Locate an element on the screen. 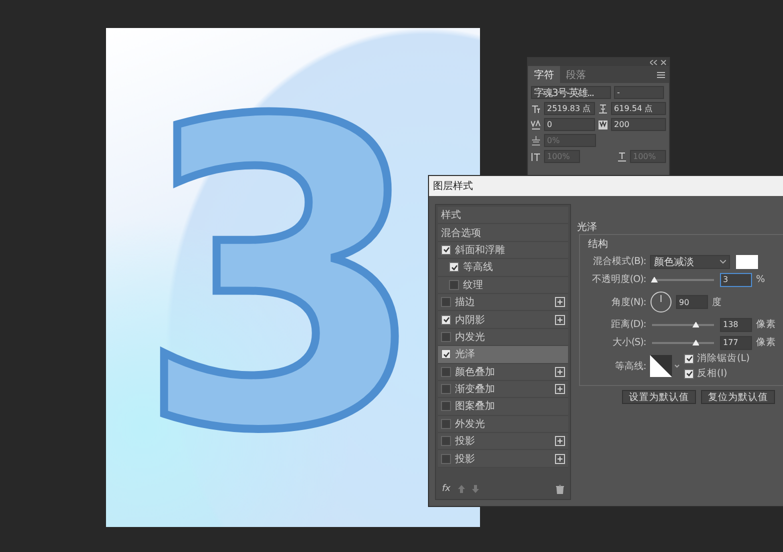  style-list-item: 图案叠加 is located at coordinates (503, 407).